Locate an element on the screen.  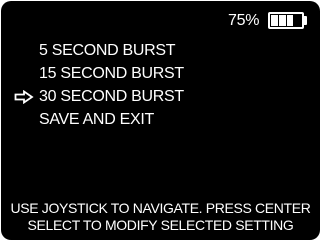
instructions-line-2: SELECT TO MODIFY SELECTED SETTING is located at coordinates (160, 225).